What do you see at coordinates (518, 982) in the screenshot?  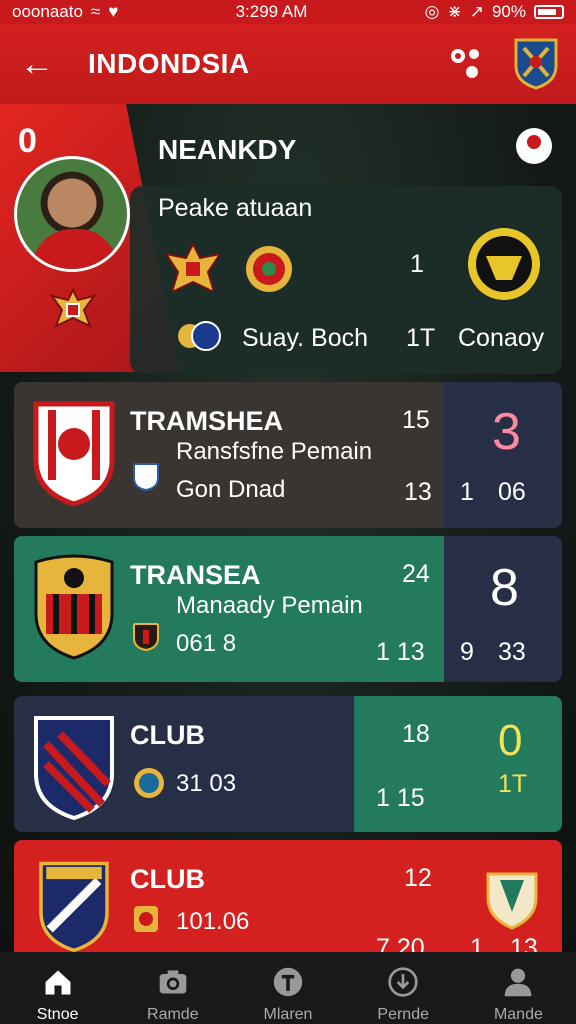 I see `person-icon` at bounding box center [518, 982].